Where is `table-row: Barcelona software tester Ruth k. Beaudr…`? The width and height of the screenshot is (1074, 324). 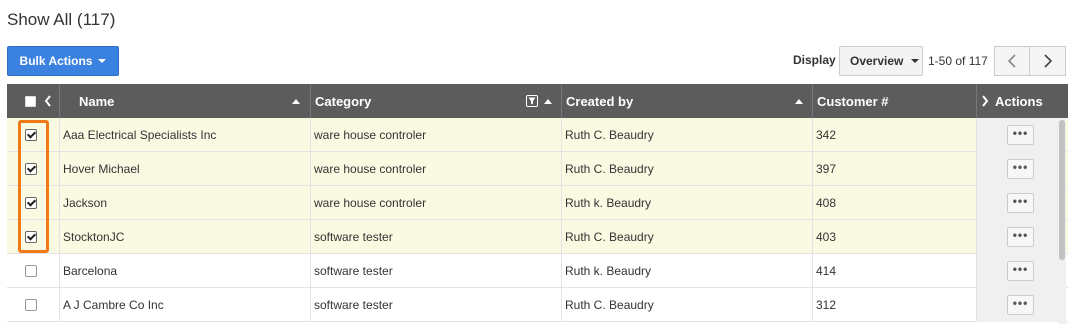 table-row: Barcelona software tester Ruth k. Beaudr… is located at coordinates (537, 271).